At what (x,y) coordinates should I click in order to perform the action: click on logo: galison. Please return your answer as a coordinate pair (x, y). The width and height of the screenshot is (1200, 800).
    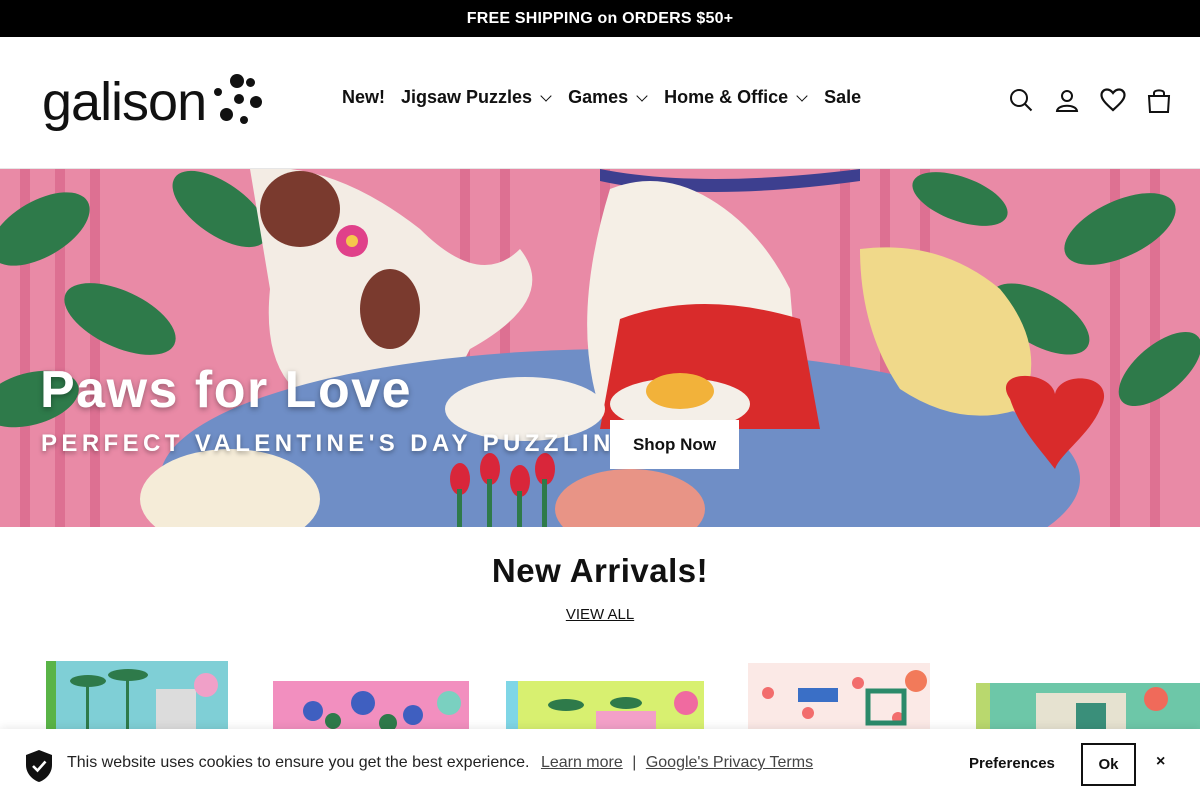
    Looking at the image, I should click on (153, 102).